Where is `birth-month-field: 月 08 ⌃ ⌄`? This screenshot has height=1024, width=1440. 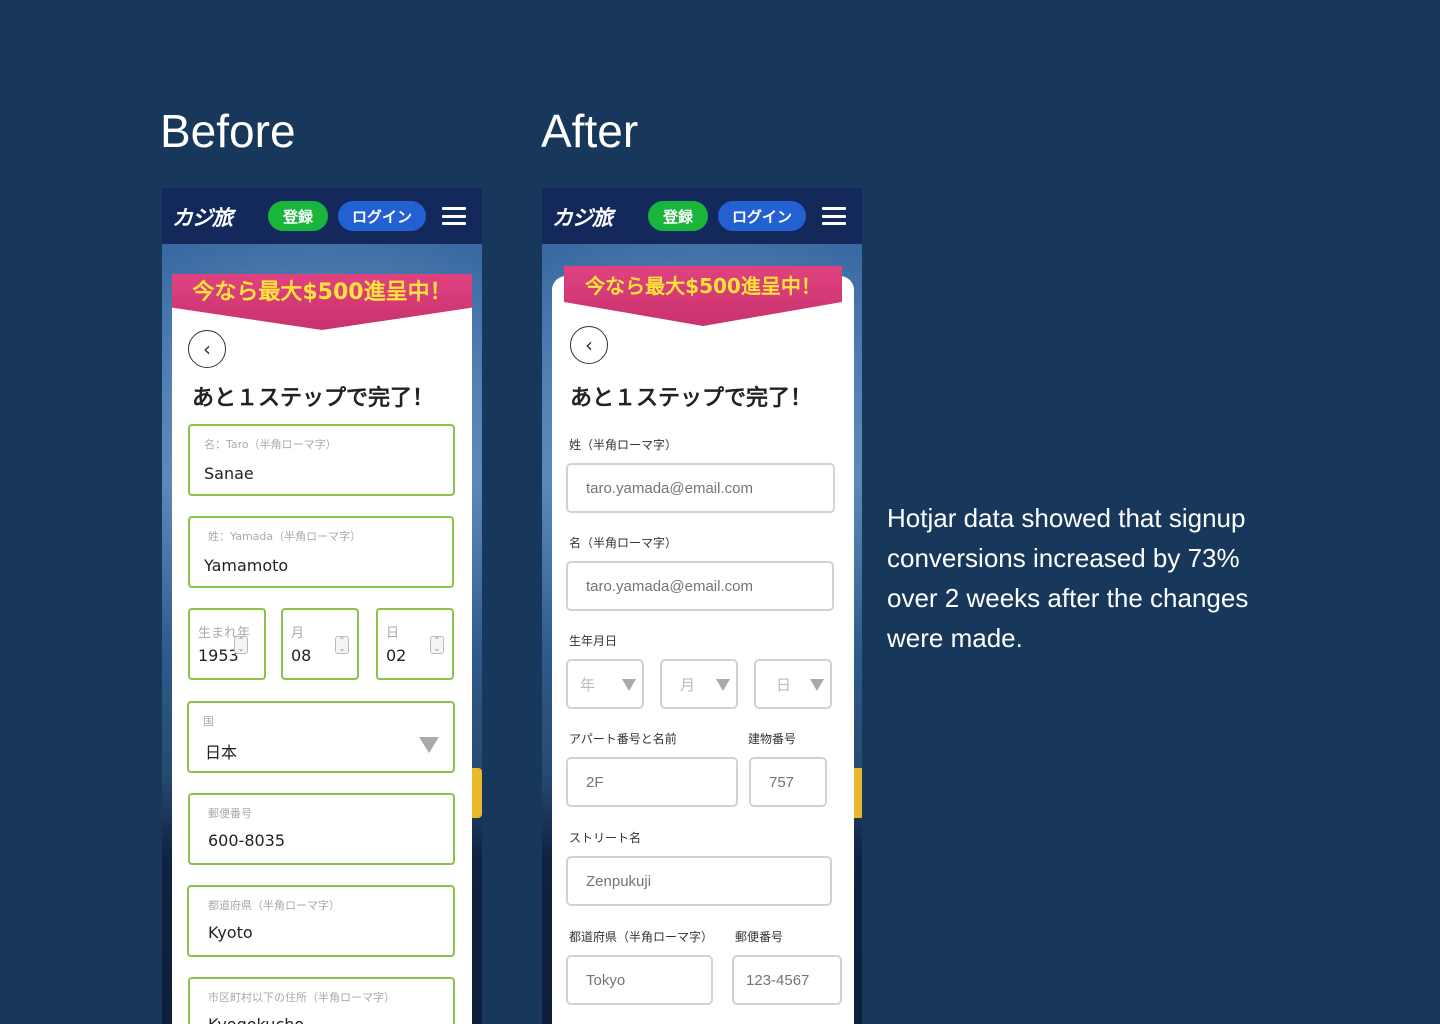
birth-month-field: 月 08 ⌃ ⌄ is located at coordinates (320, 644).